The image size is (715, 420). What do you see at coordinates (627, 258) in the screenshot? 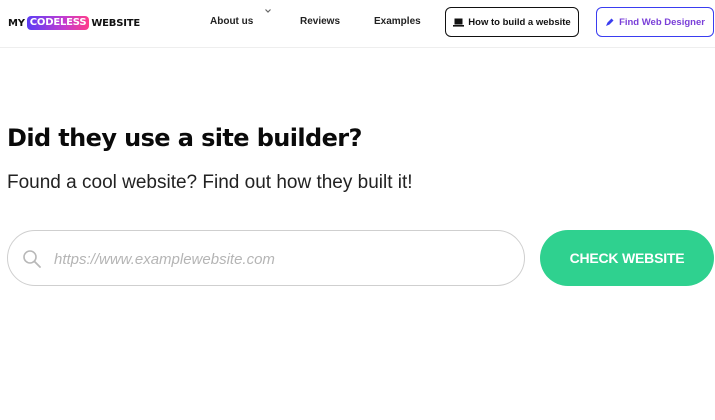
I see `check-website-button: CHECK WEBSITE` at bounding box center [627, 258].